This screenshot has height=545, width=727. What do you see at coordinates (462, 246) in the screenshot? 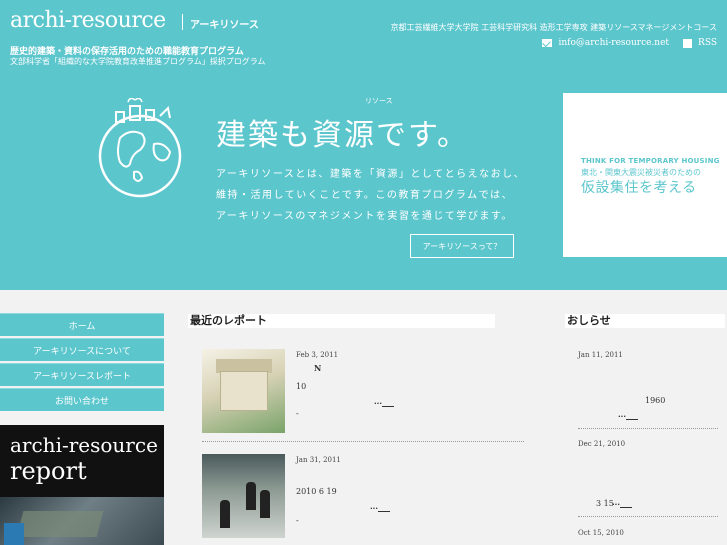
I see `about-button: アーキリソースって？` at bounding box center [462, 246].